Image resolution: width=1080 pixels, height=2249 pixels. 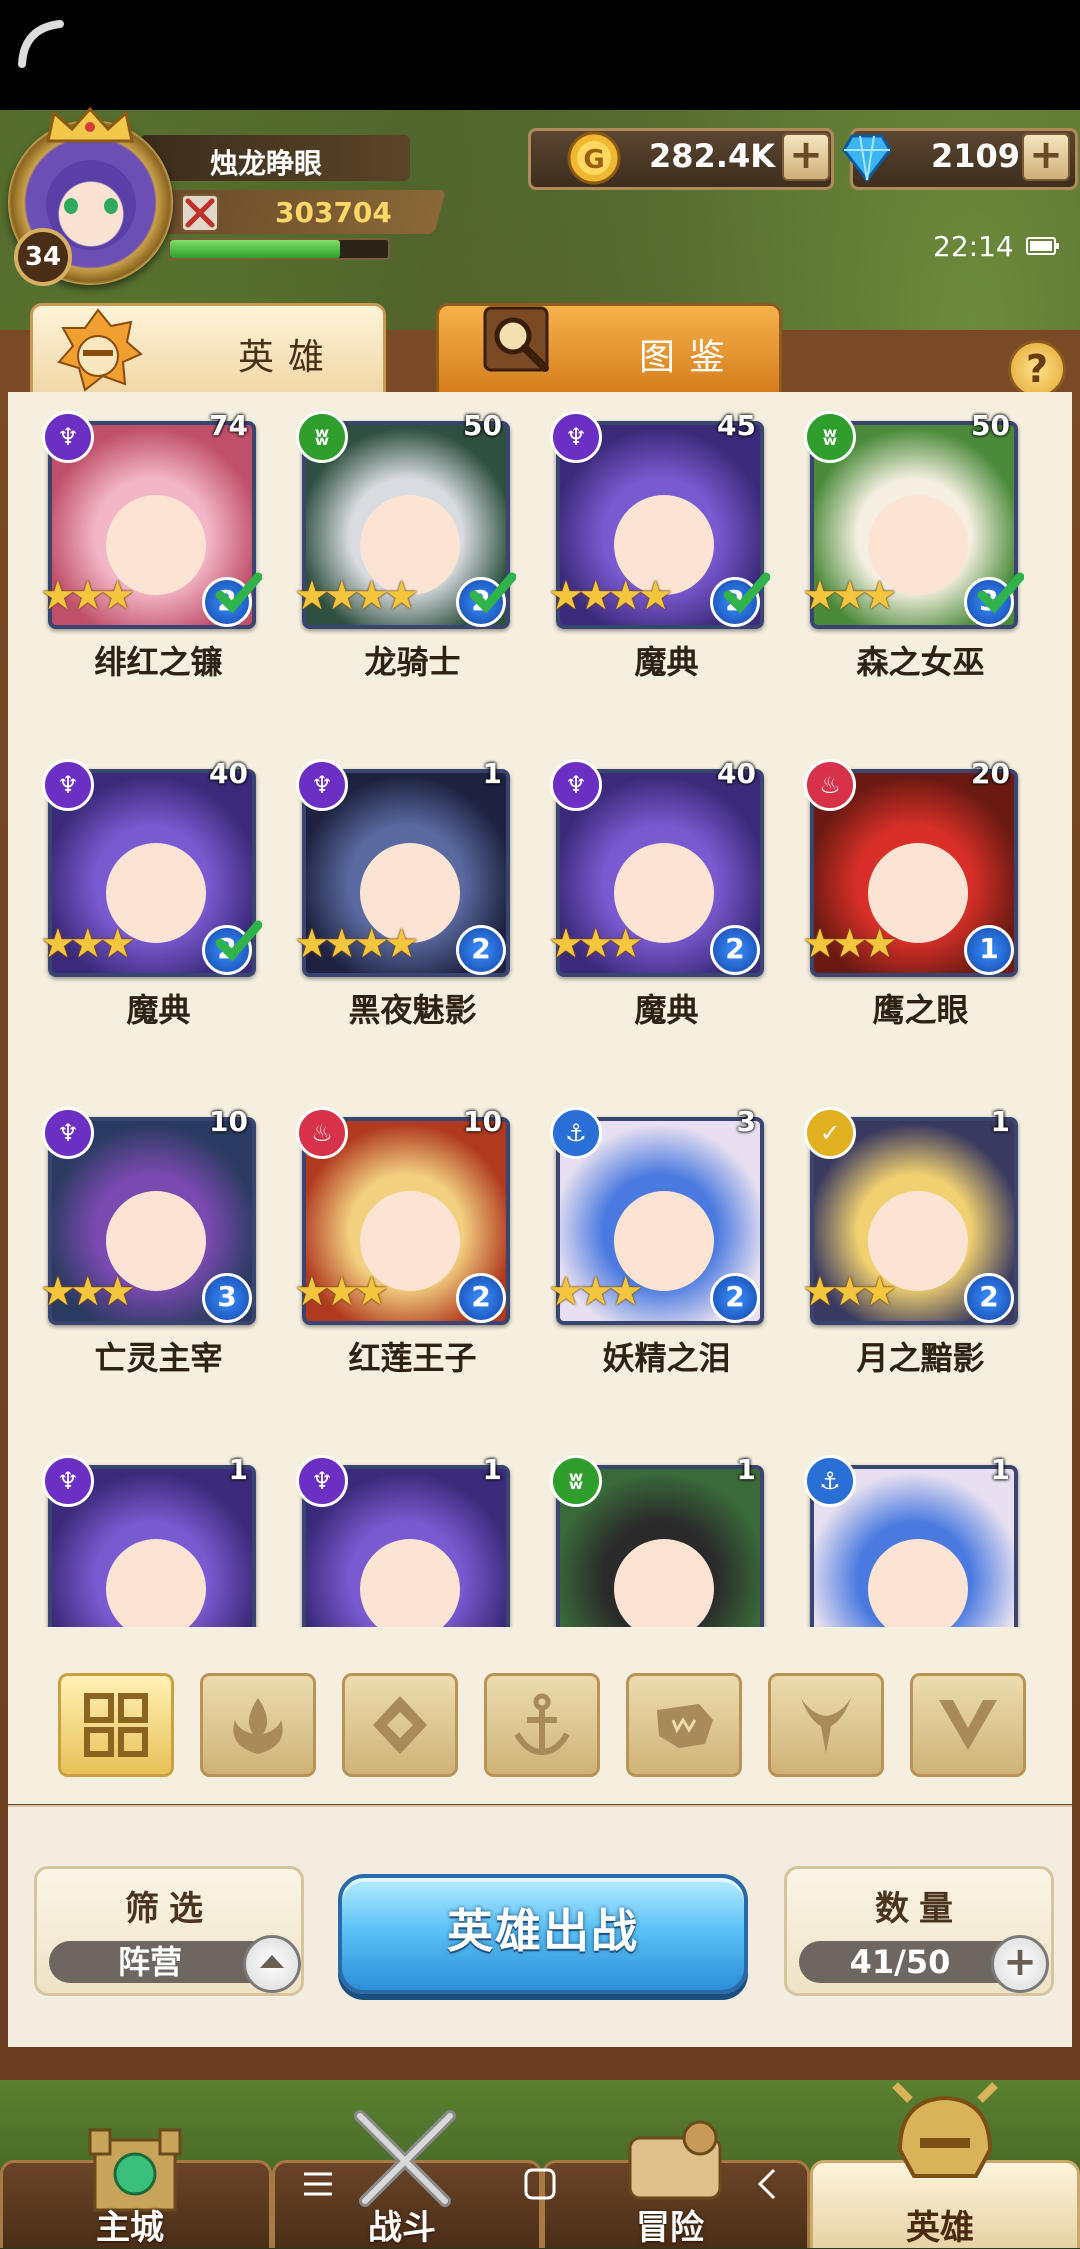 What do you see at coordinates (576, 1133) in the screenshot?
I see `water-faction-icon: ⚓` at bounding box center [576, 1133].